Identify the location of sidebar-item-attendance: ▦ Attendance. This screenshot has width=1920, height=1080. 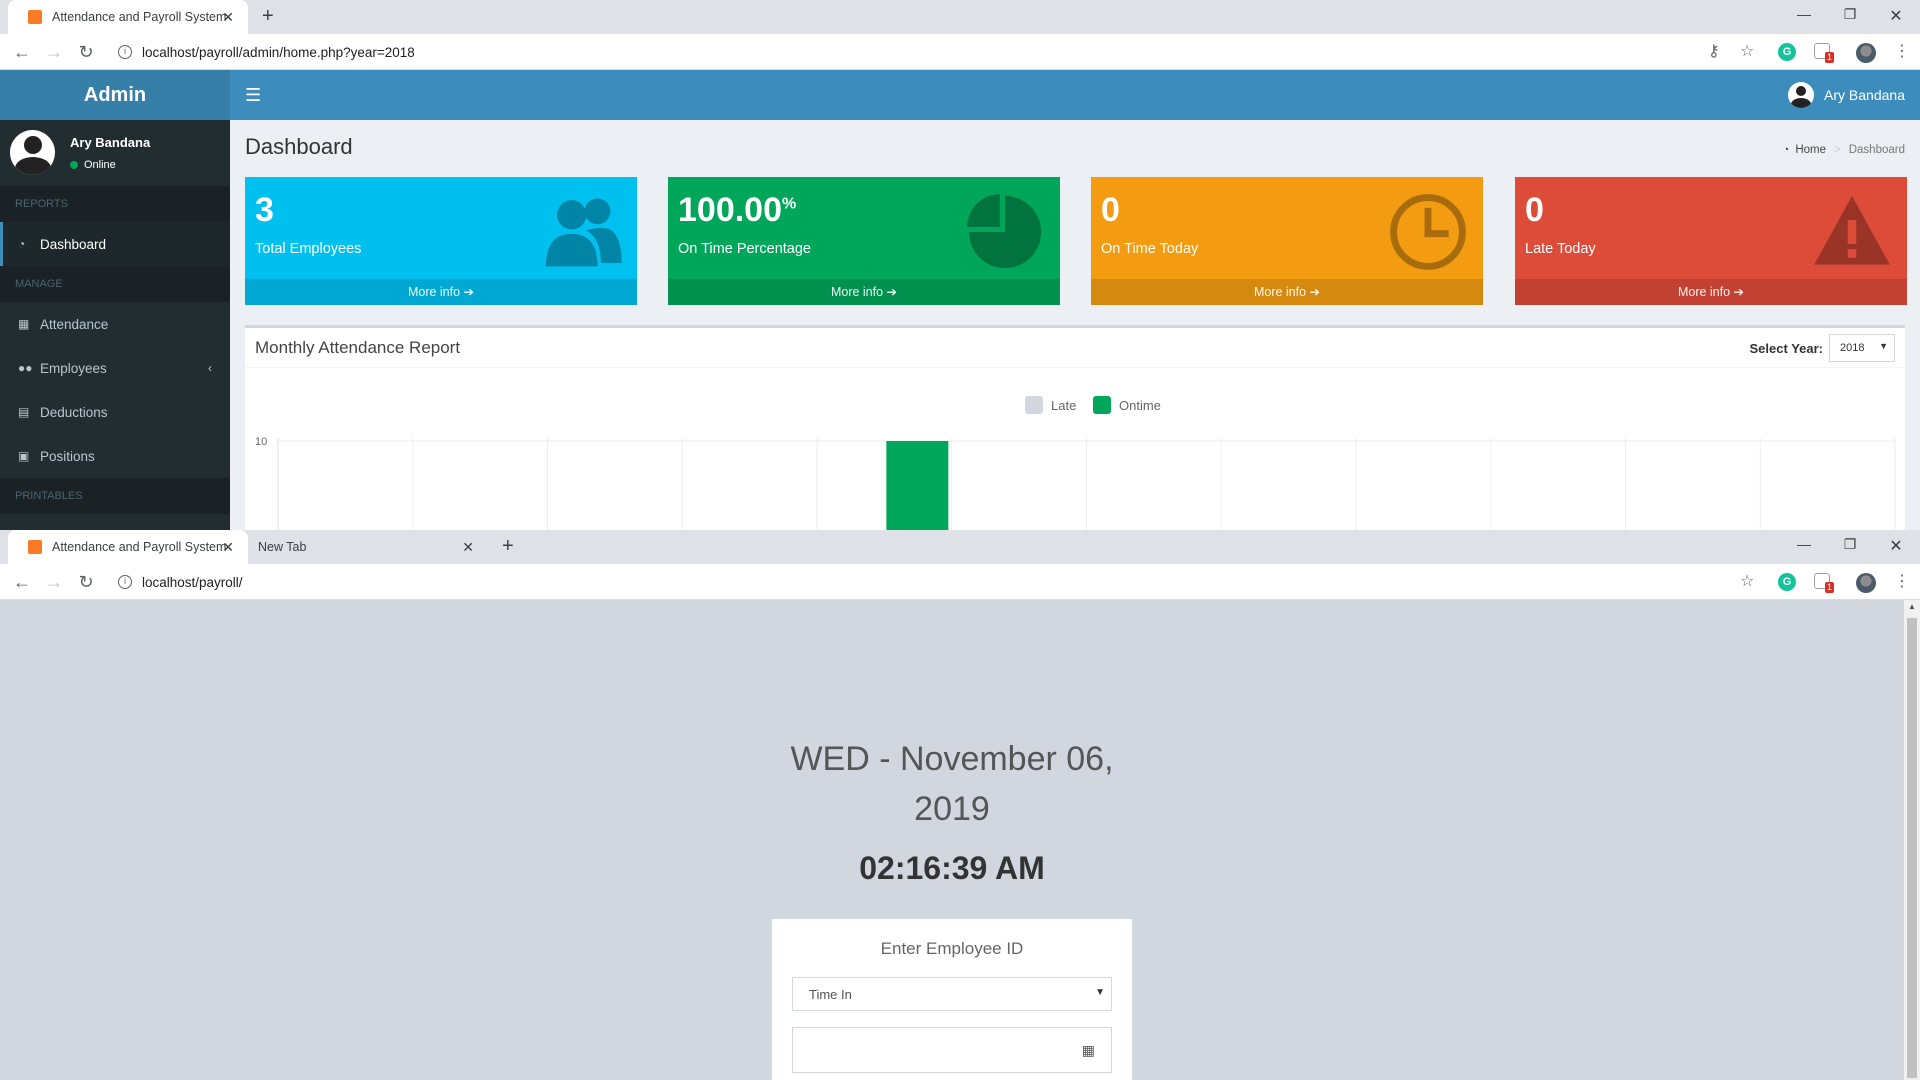
(115, 324).